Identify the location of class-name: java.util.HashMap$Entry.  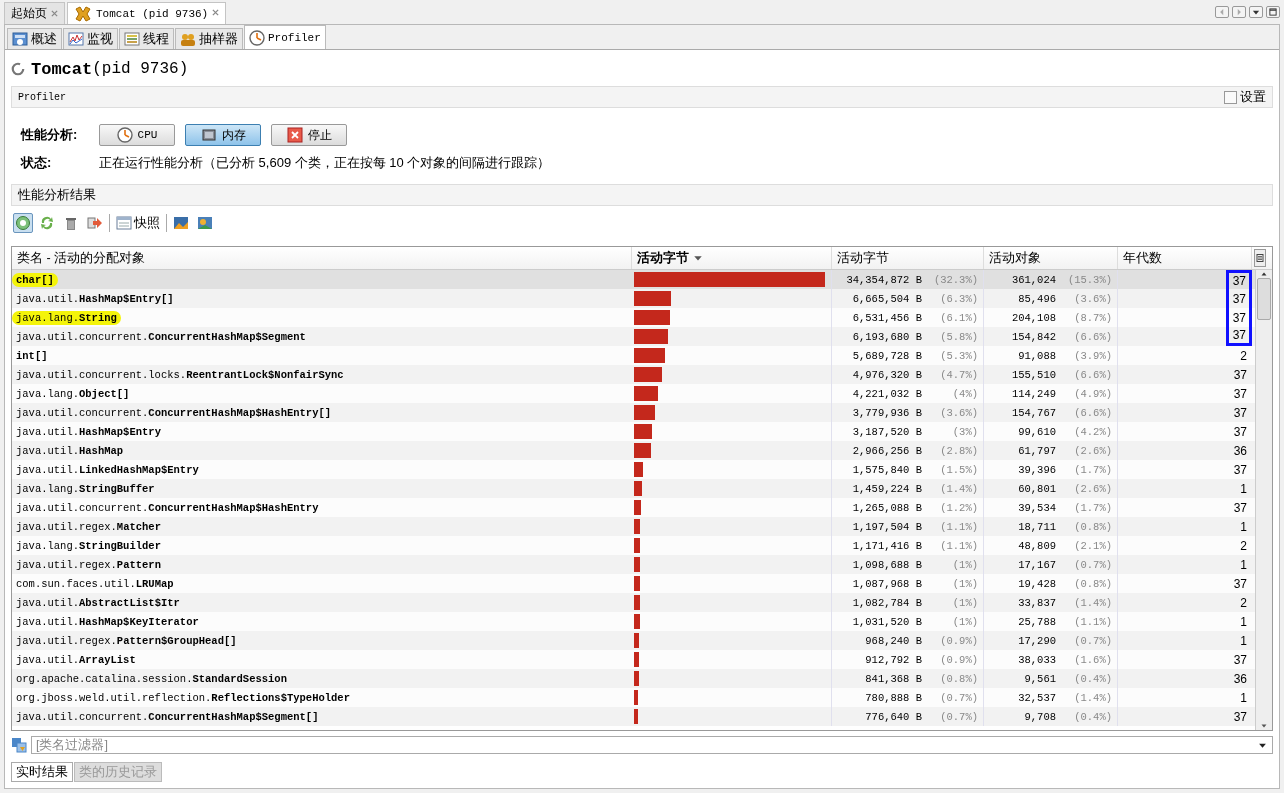
(88, 431).